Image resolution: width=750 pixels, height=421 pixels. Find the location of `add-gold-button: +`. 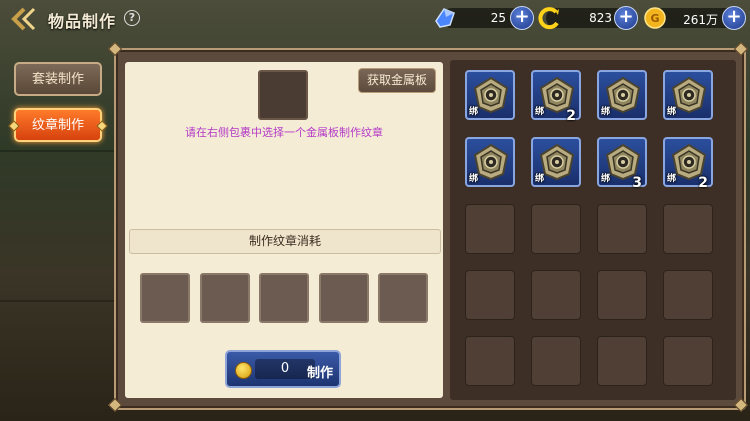

add-gold-button: + is located at coordinates (734, 18).